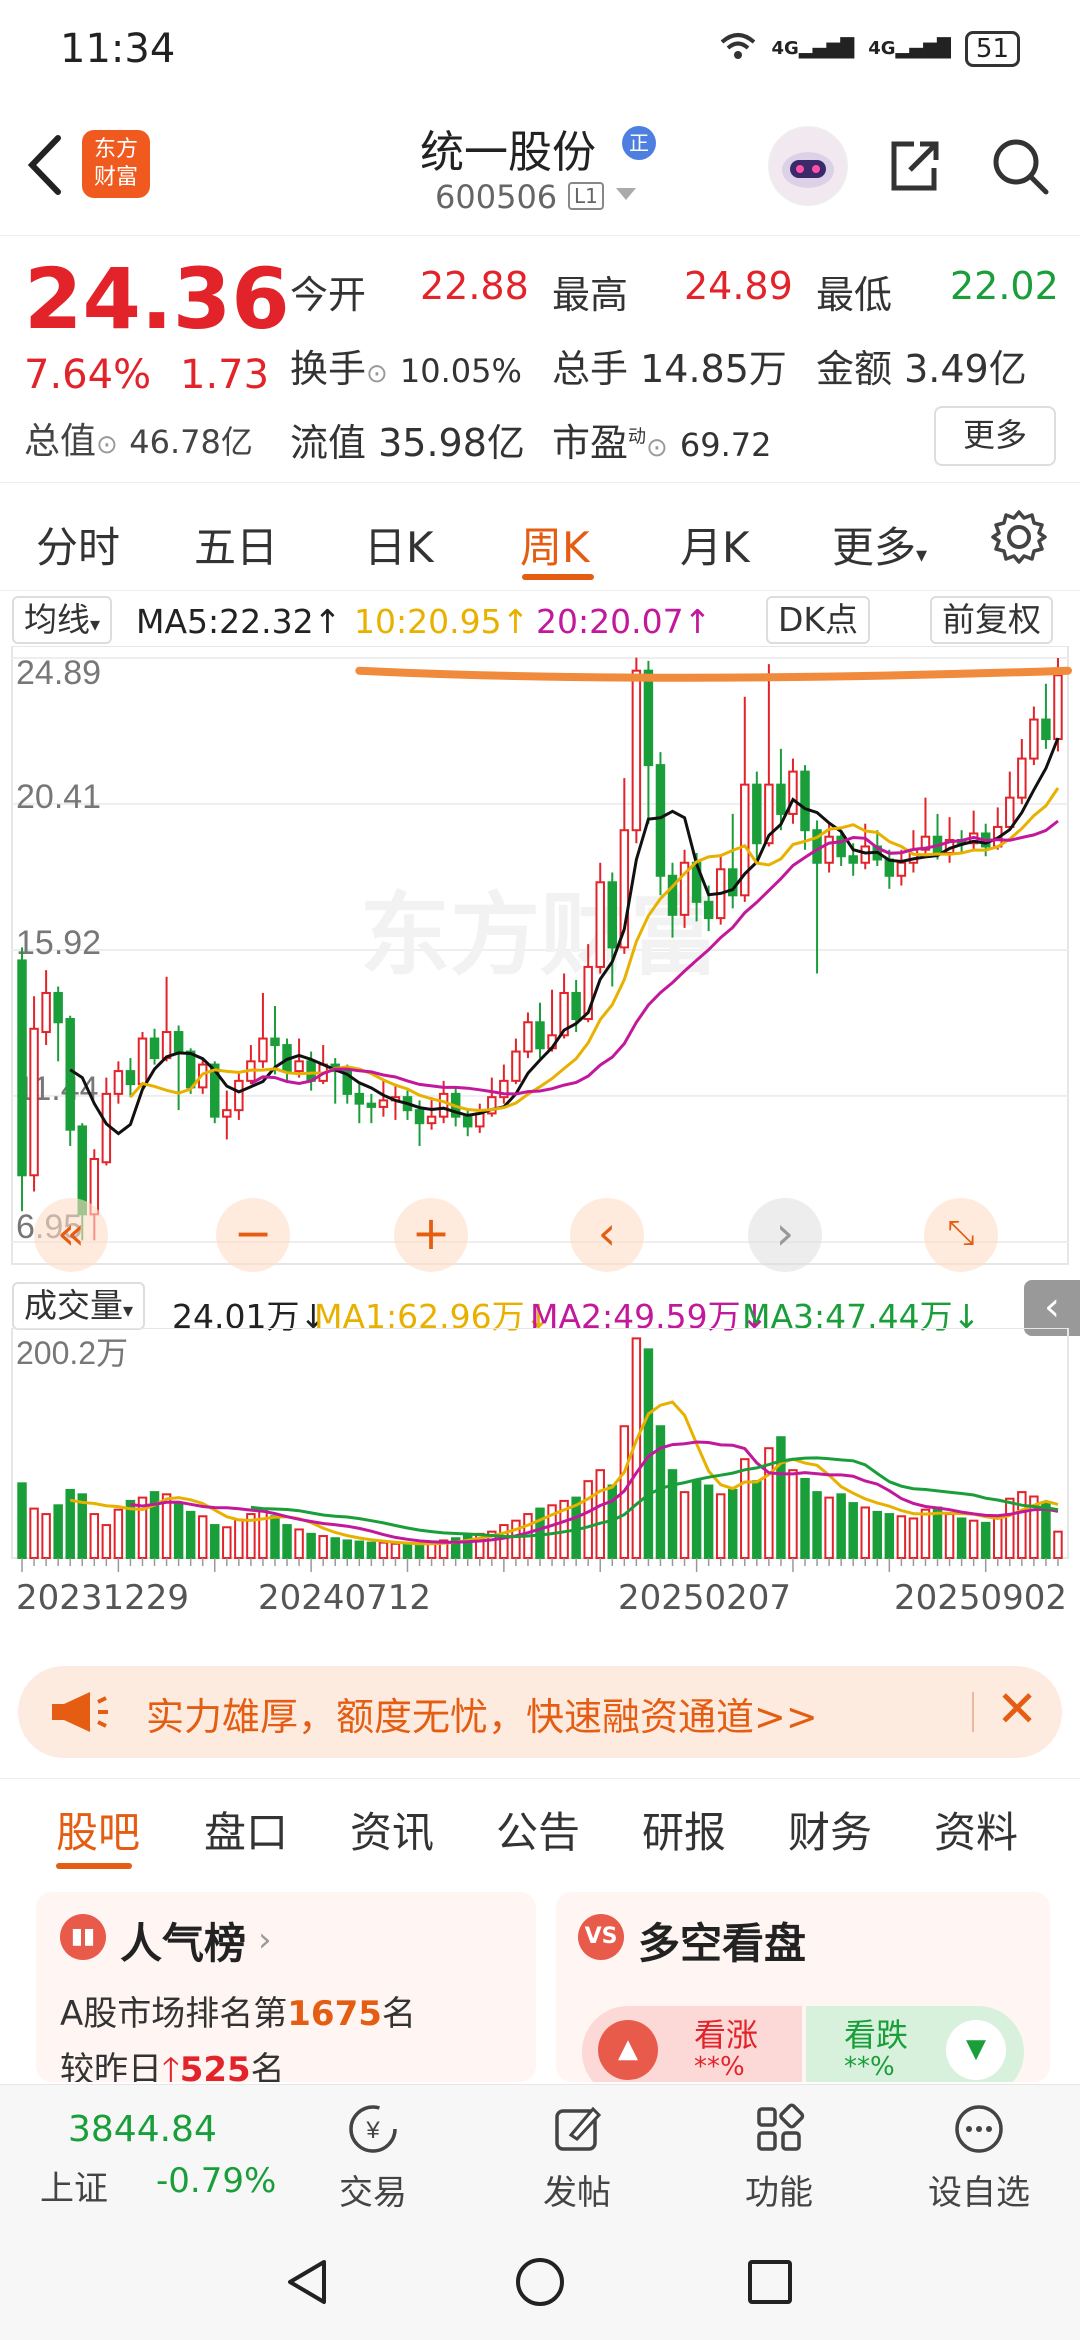 The width and height of the screenshot is (1080, 2340). I want to click on change-amount: 1.73, so click(225, 375).